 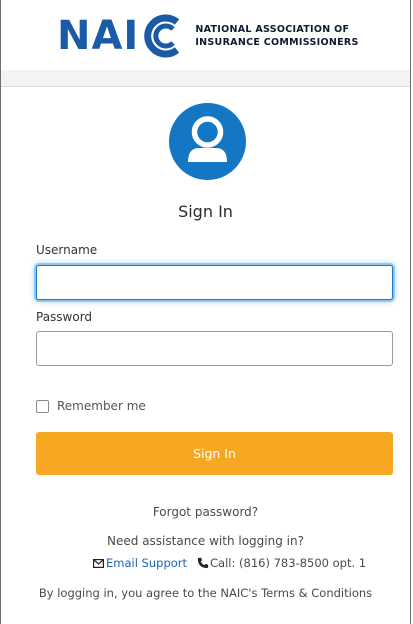 What do you see at coordinates (205, 512) in the screenshot?
I see `forgot-password-link: Forgot password?` at bounding box center [205, 512].